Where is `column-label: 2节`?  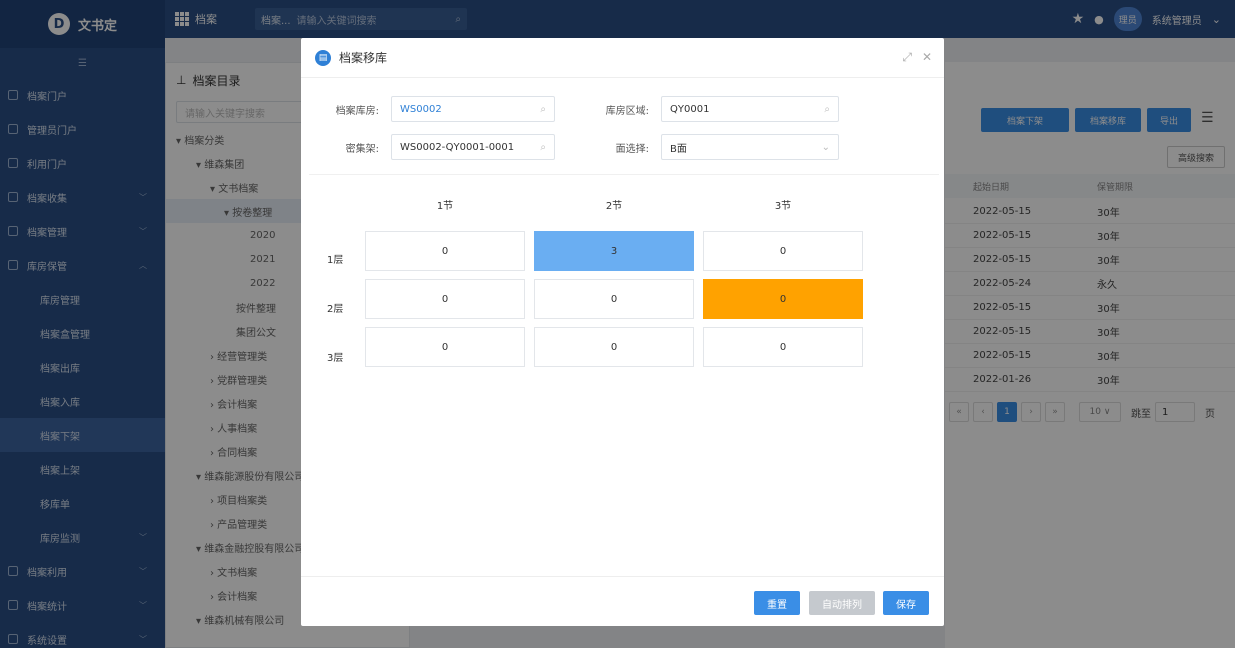
column-label: 2节 is located at coordinates (614, 206).